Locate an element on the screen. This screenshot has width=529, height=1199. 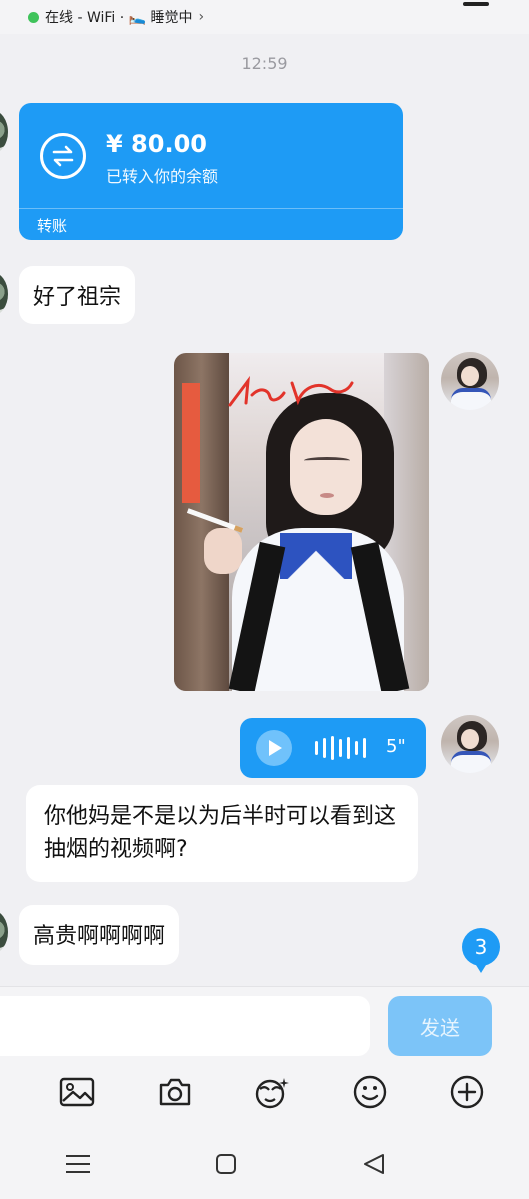
voice-message: 5" is located at coordinates (333, 748).